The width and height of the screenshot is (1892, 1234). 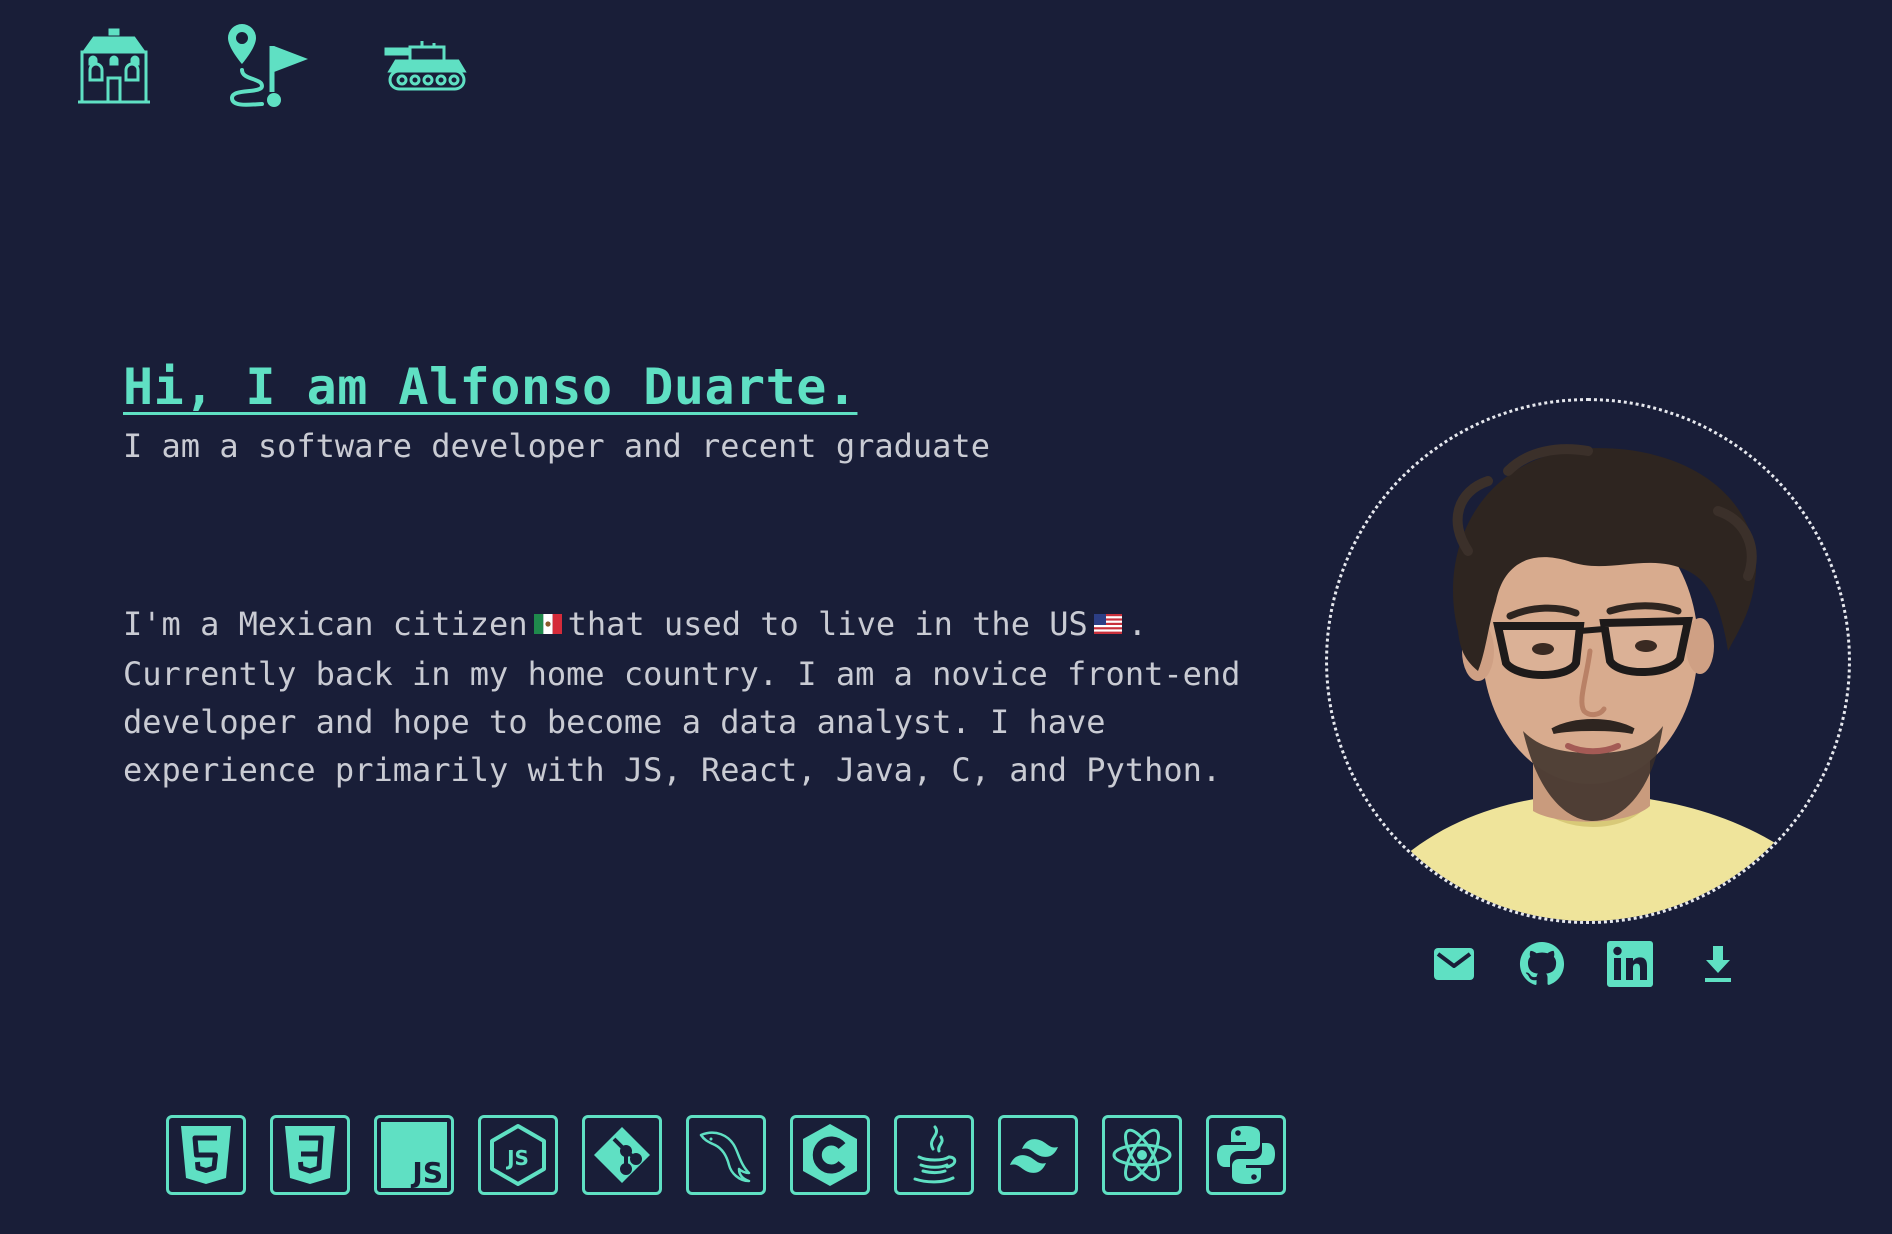 I want to click on git-badge, so click(x=622, y=1155).